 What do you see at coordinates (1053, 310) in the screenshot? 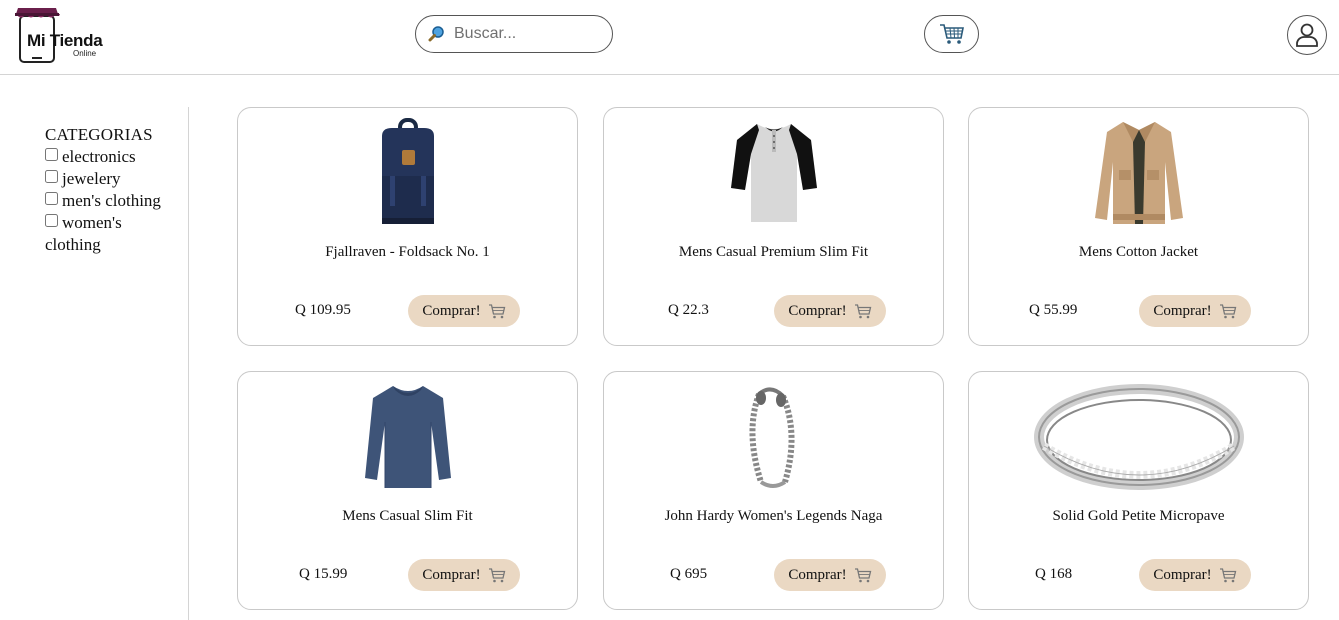
I see `product-price: Q 55.99` at bounding box center [1053, 310].